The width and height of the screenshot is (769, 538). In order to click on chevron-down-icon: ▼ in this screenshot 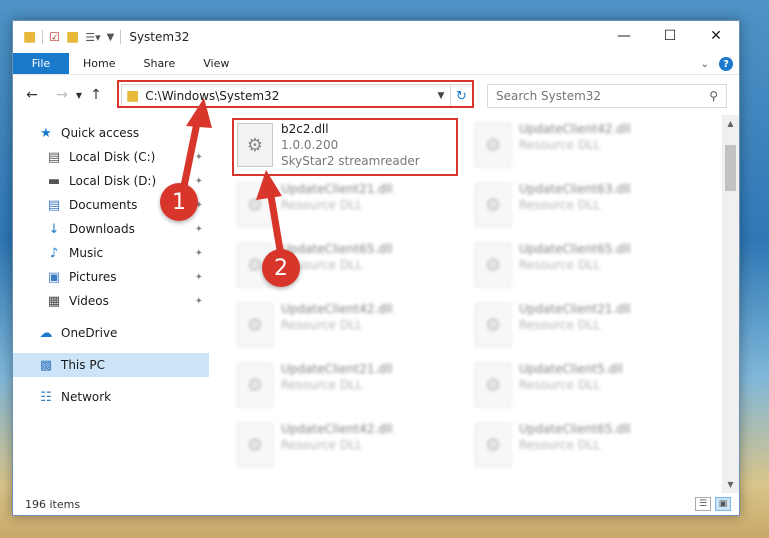, I will do `click(441, 96)`.